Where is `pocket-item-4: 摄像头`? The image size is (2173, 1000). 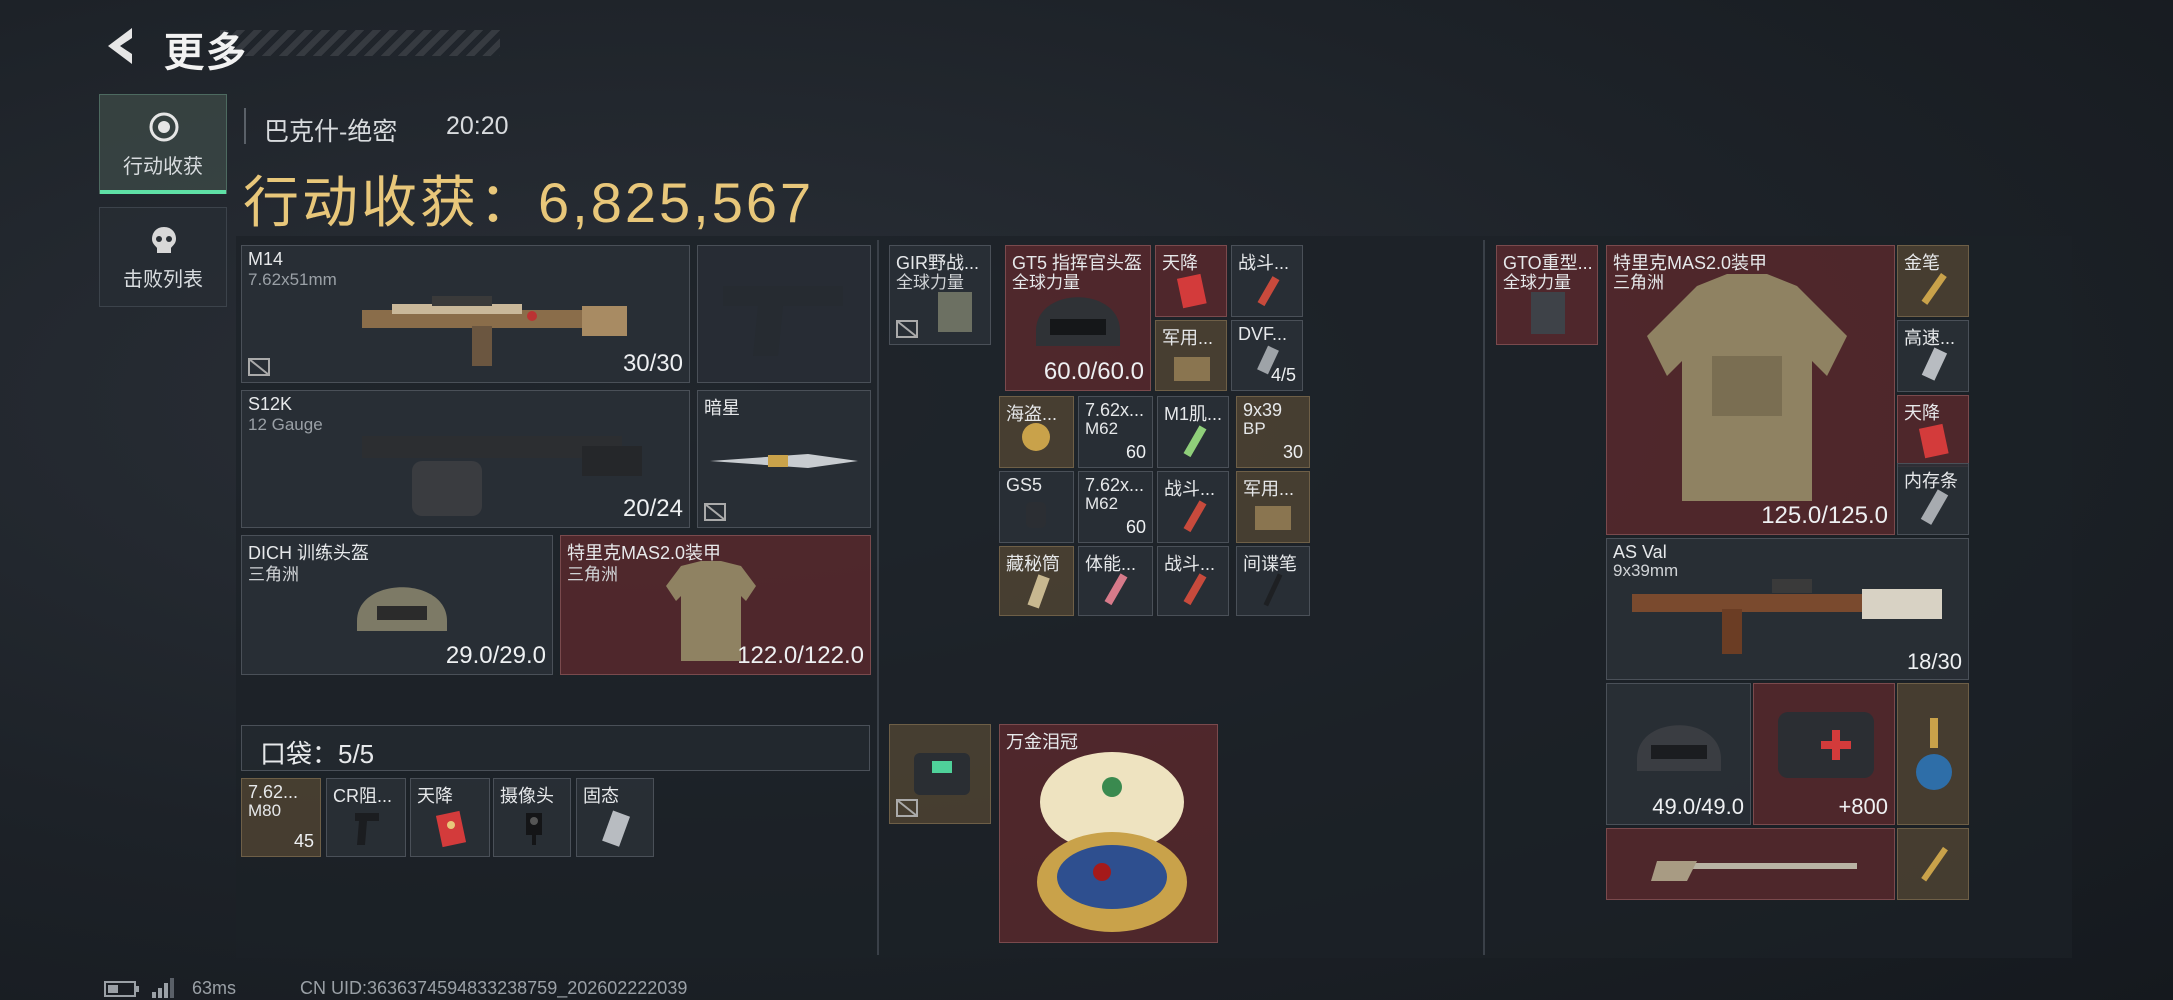
pocket-item-4: 摄像头 is located at coordinates (532, 817).